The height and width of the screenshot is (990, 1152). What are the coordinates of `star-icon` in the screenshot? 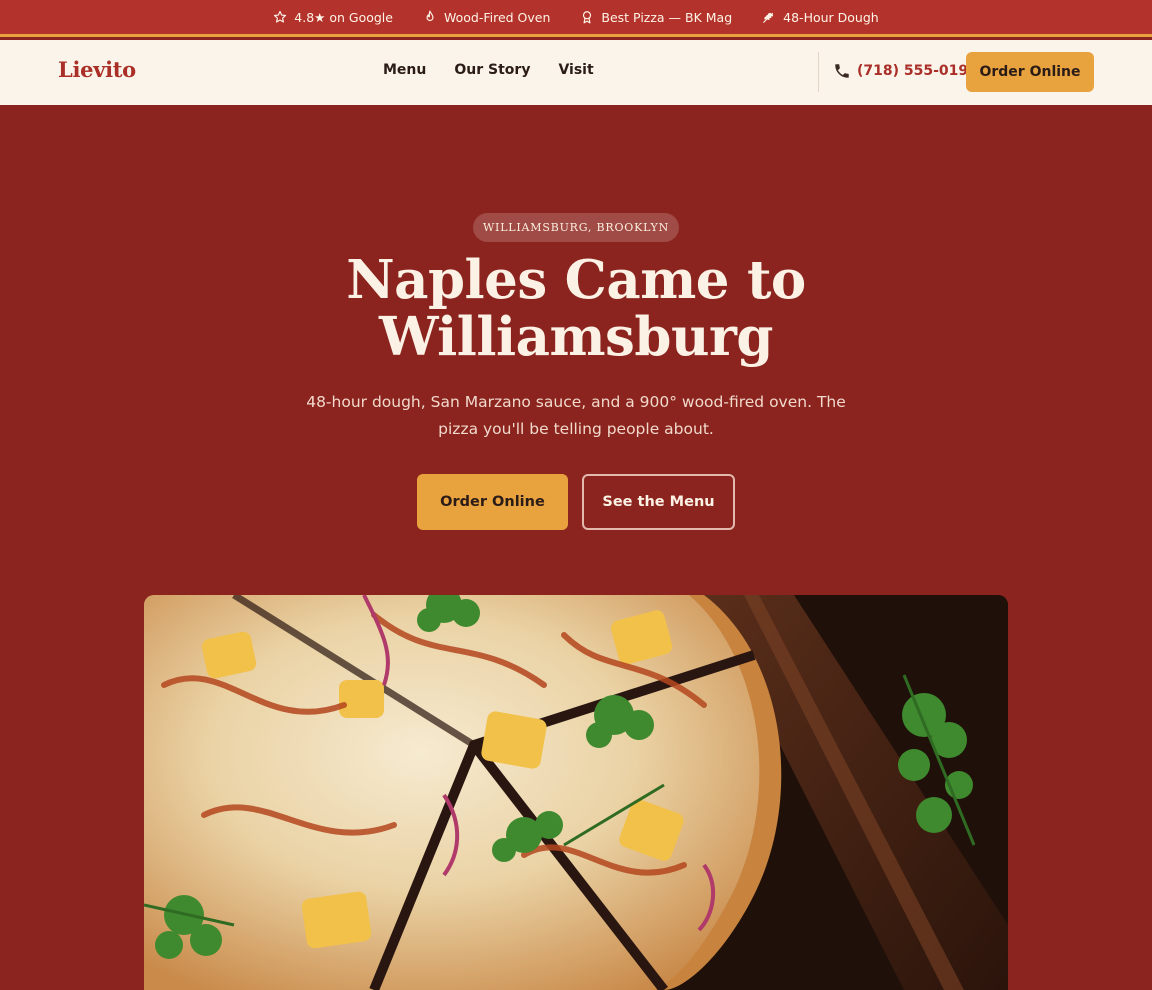 It's located at (280, 17).